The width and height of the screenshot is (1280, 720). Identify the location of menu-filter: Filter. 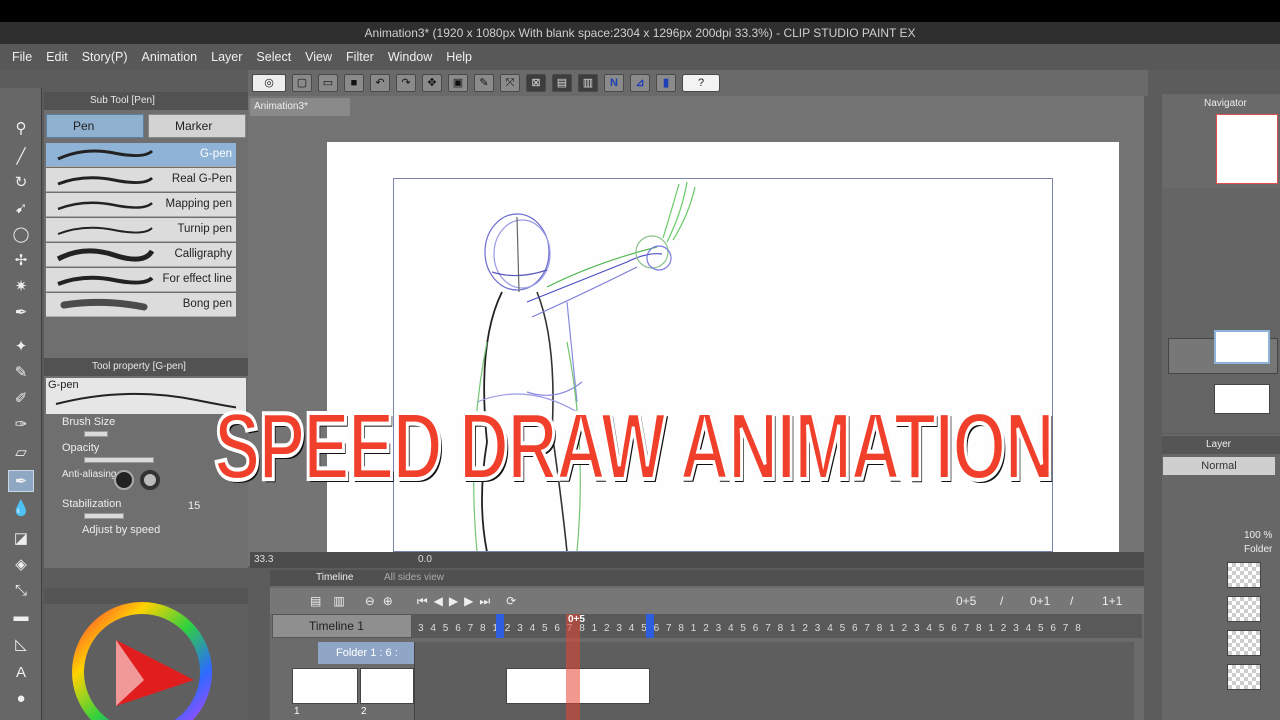
(360, 57).